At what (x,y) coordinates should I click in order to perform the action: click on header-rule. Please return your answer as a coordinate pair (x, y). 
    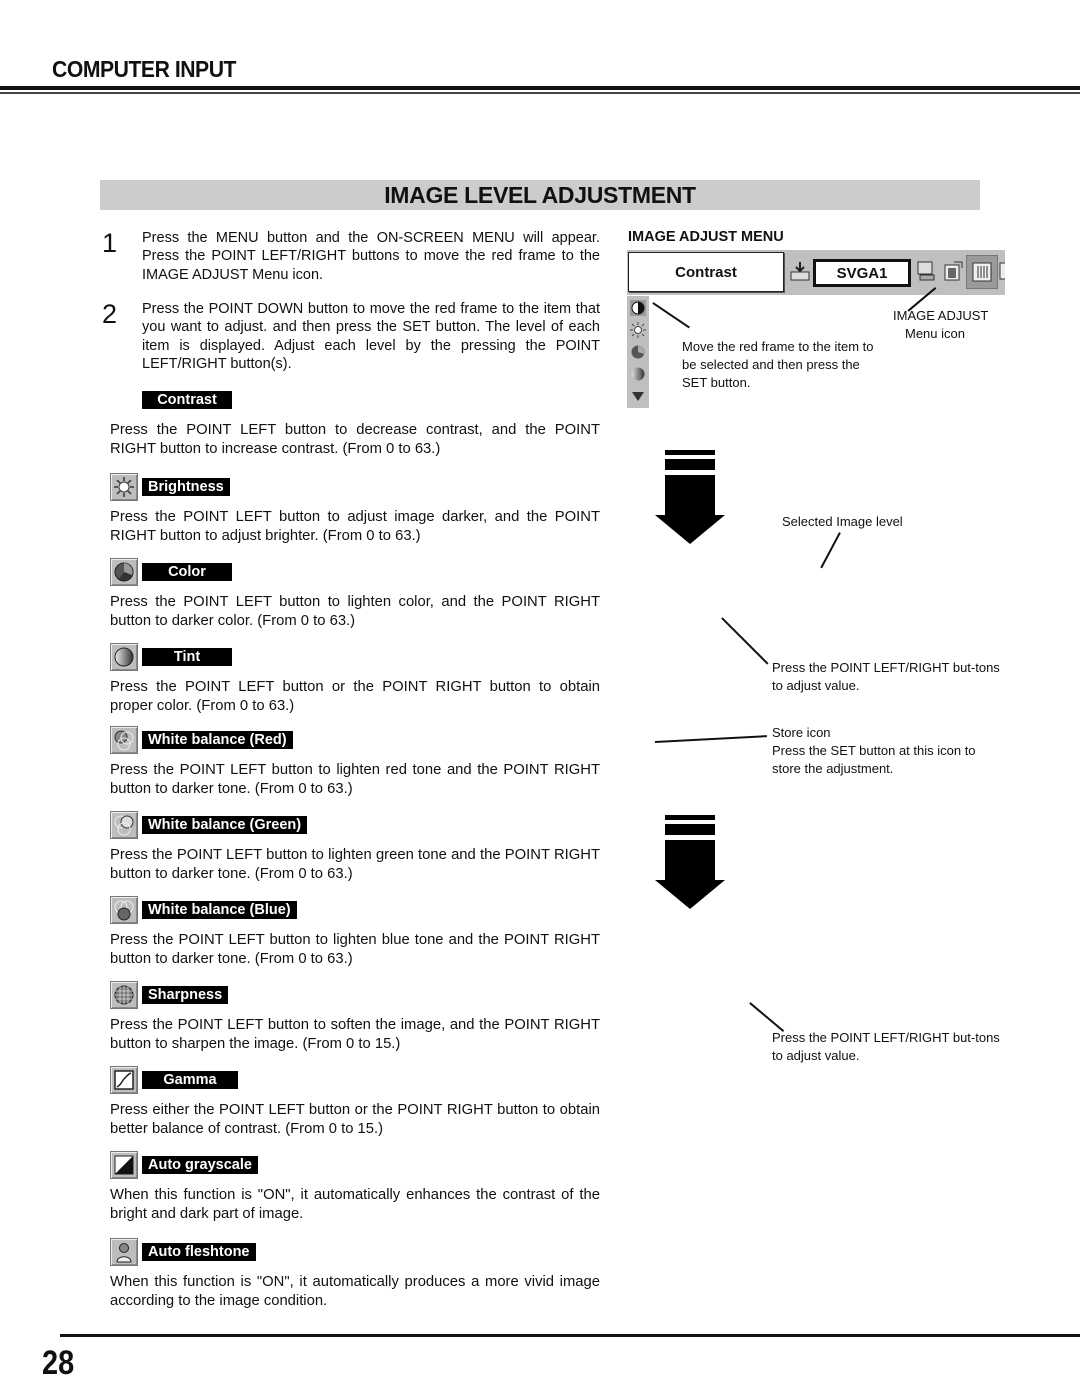
    Looking at the image, I should click on (540, 88).